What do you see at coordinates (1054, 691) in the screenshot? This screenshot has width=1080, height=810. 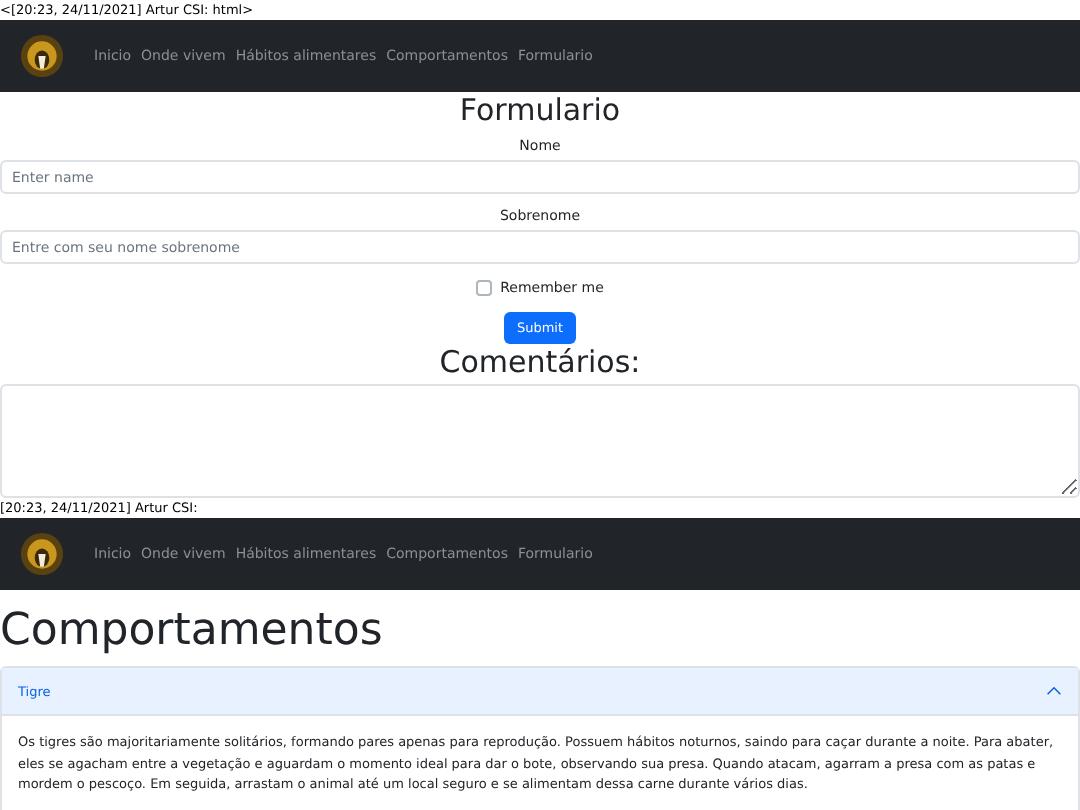 I see `chevron-icon` at bounding box center [1054, 691].